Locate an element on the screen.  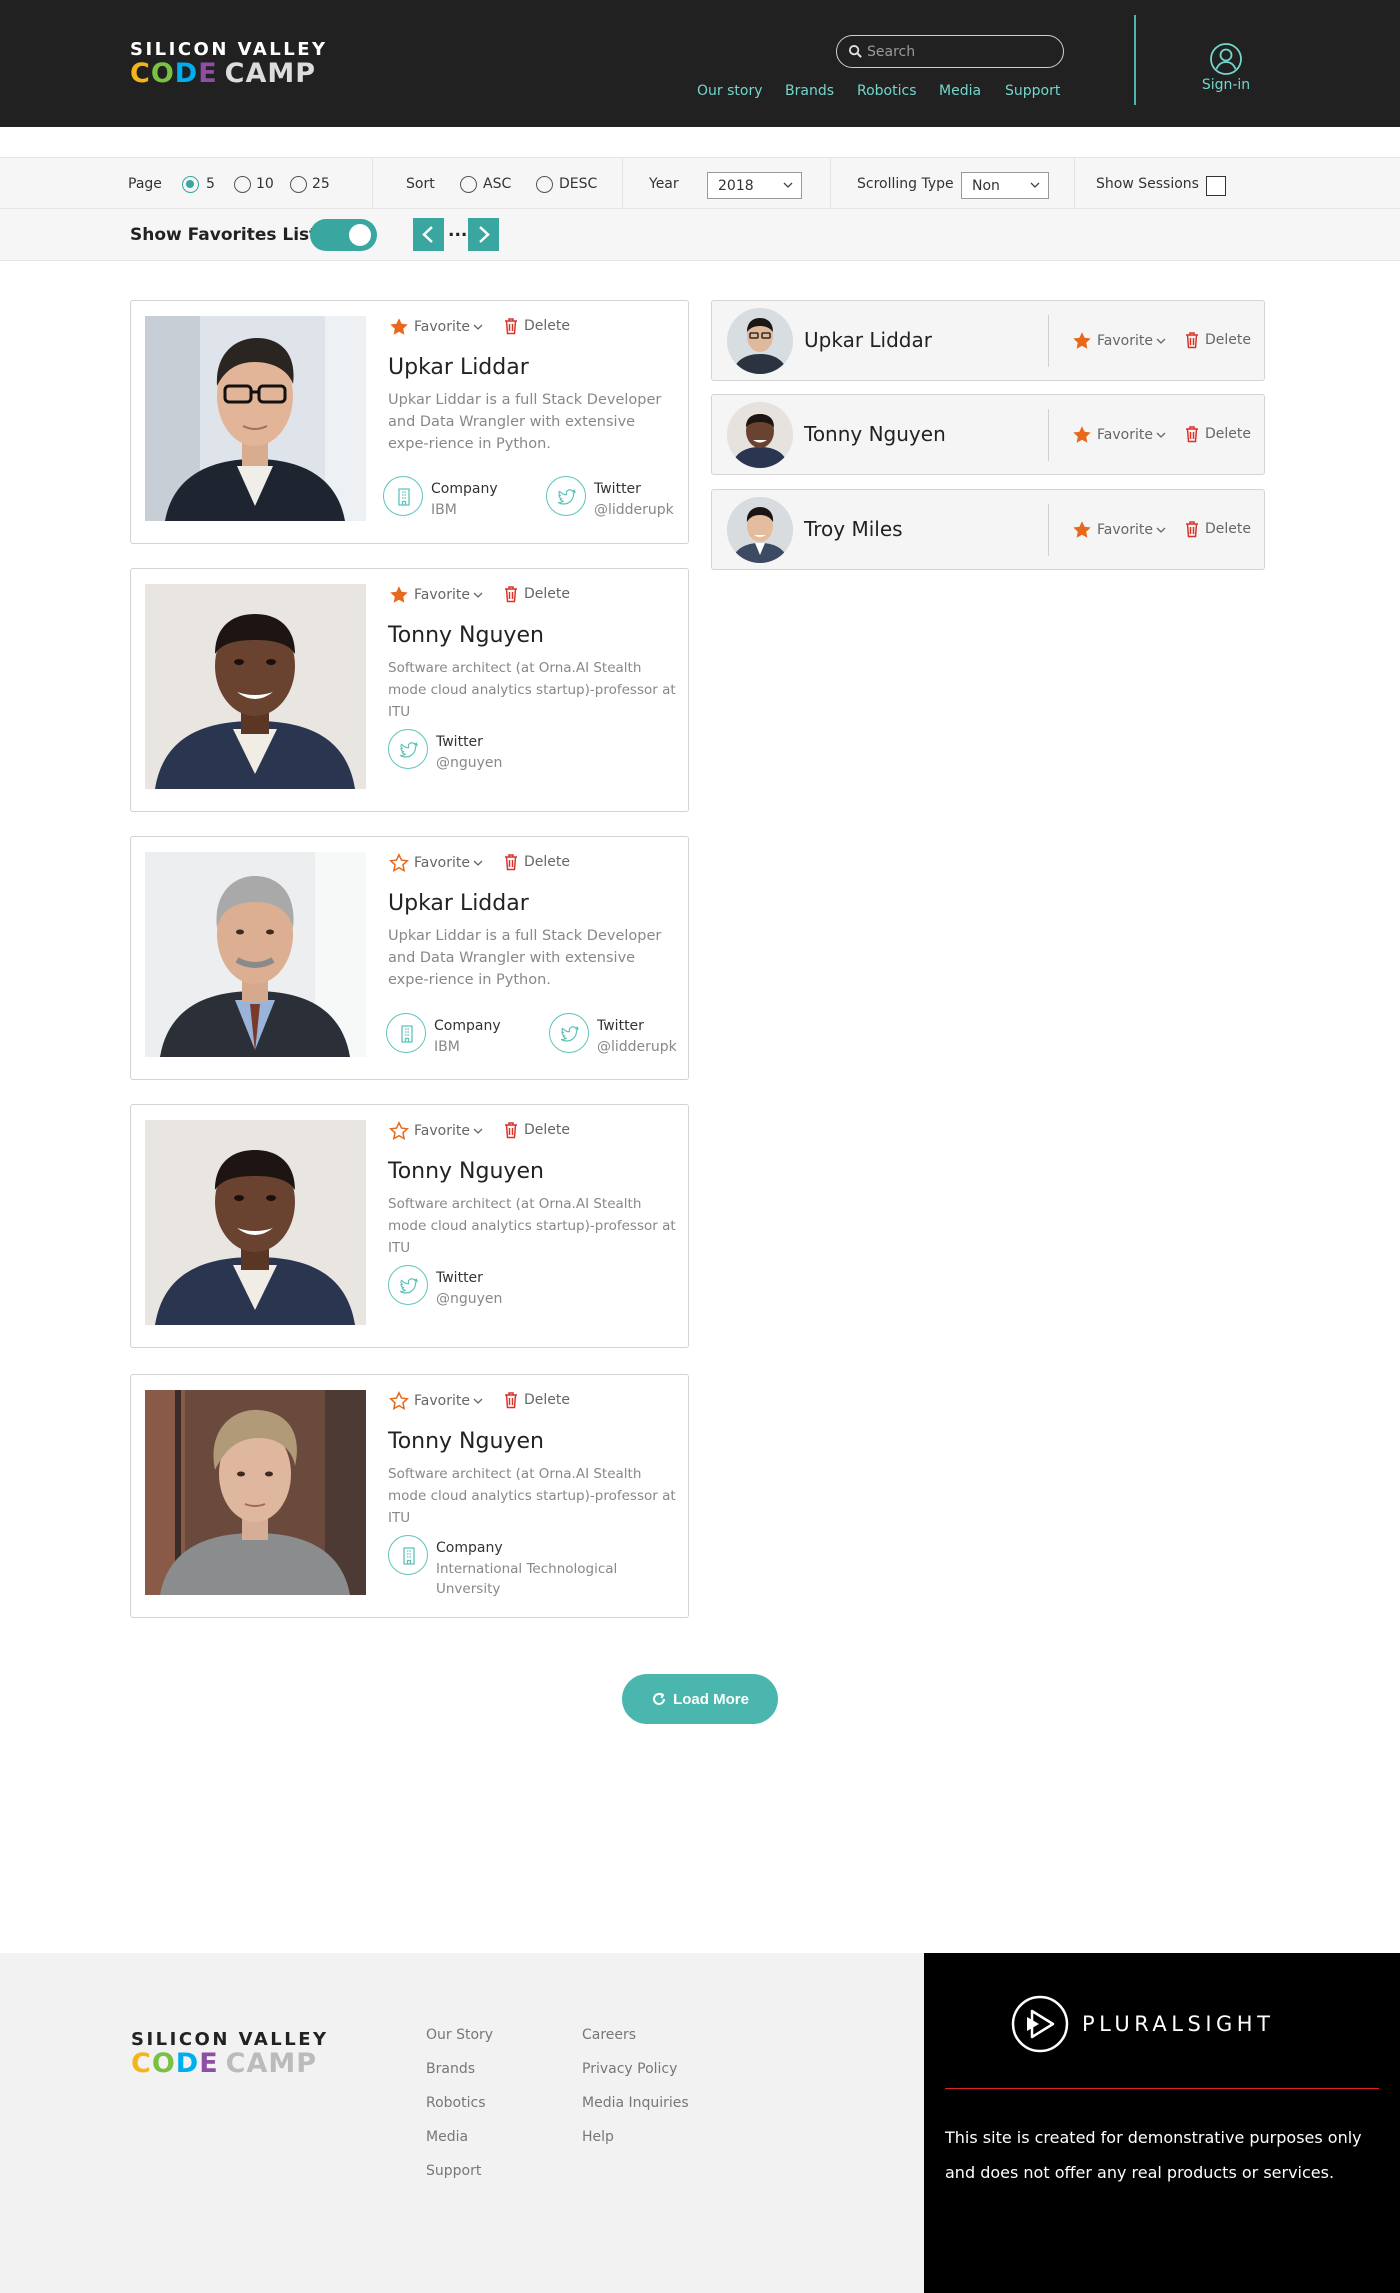
nav-robotics: Robotics is located at coordinates (887, 91).